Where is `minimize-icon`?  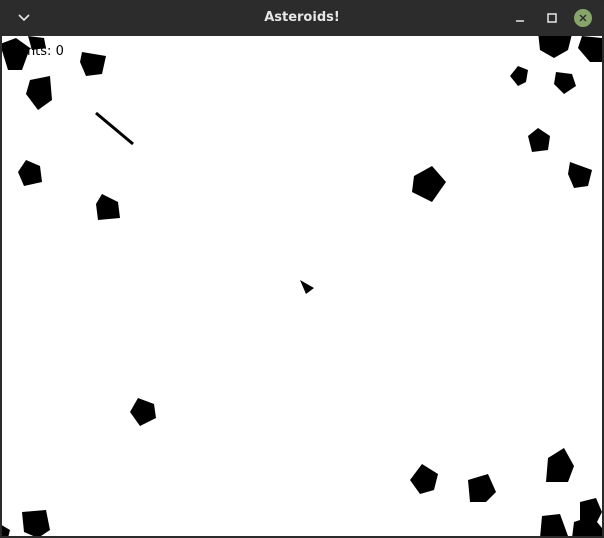 minimize-icon is located at coordinates (520, 21).